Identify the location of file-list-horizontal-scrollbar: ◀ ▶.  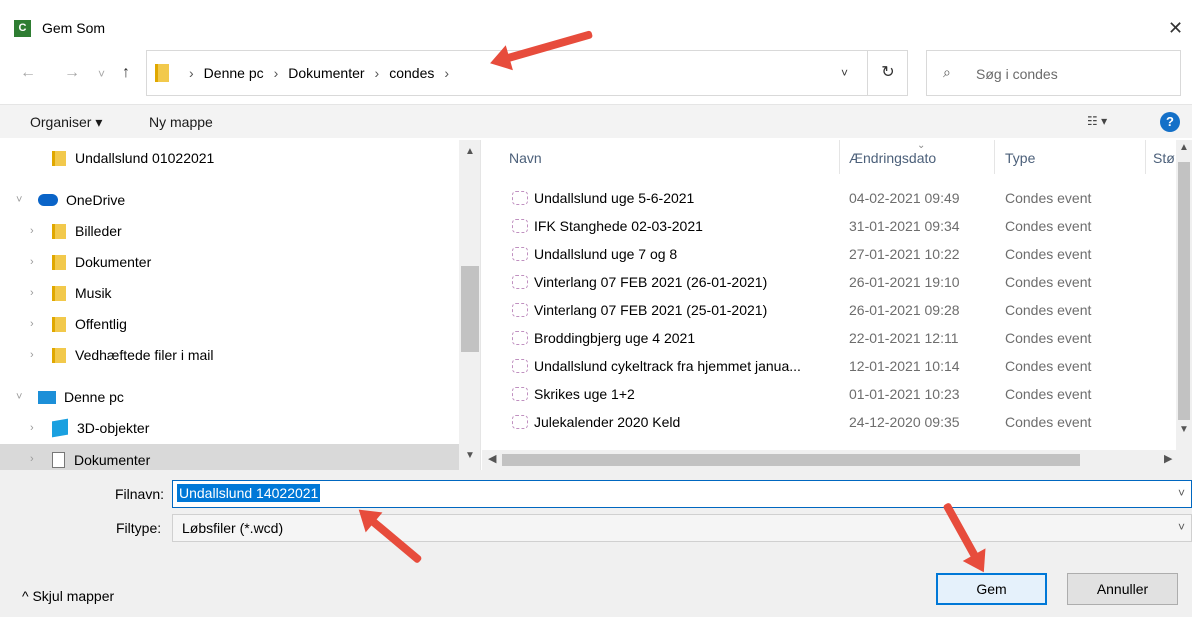
(837, 460).